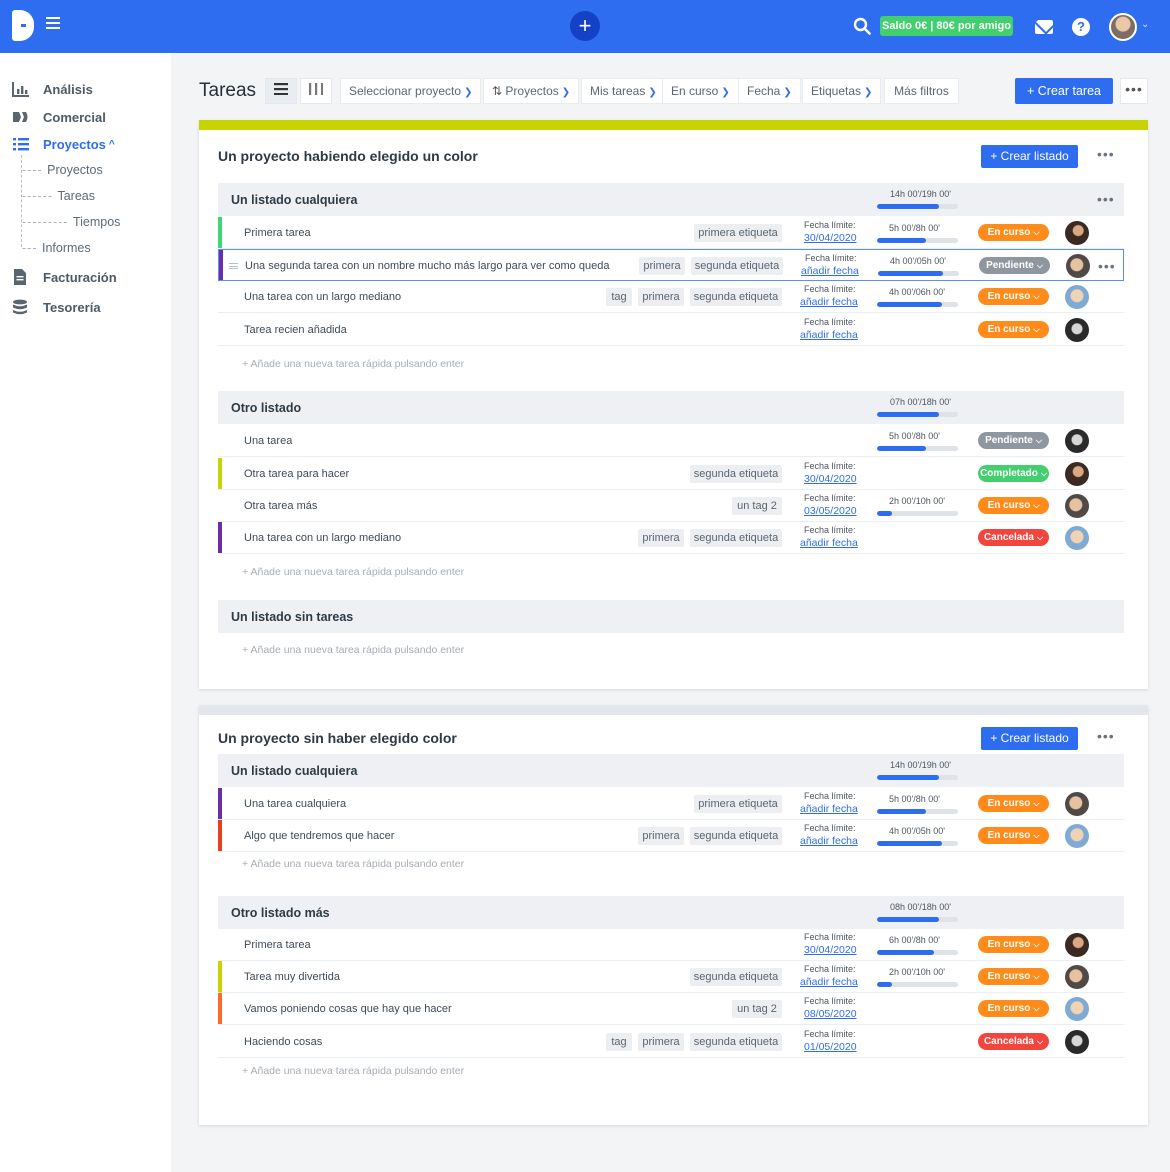 This screenshot has height=1172, width=1170. Describe the element at coordinates (295, 804) in the screenshot. I see `task-name: Una tarea cualquiera` at that location.